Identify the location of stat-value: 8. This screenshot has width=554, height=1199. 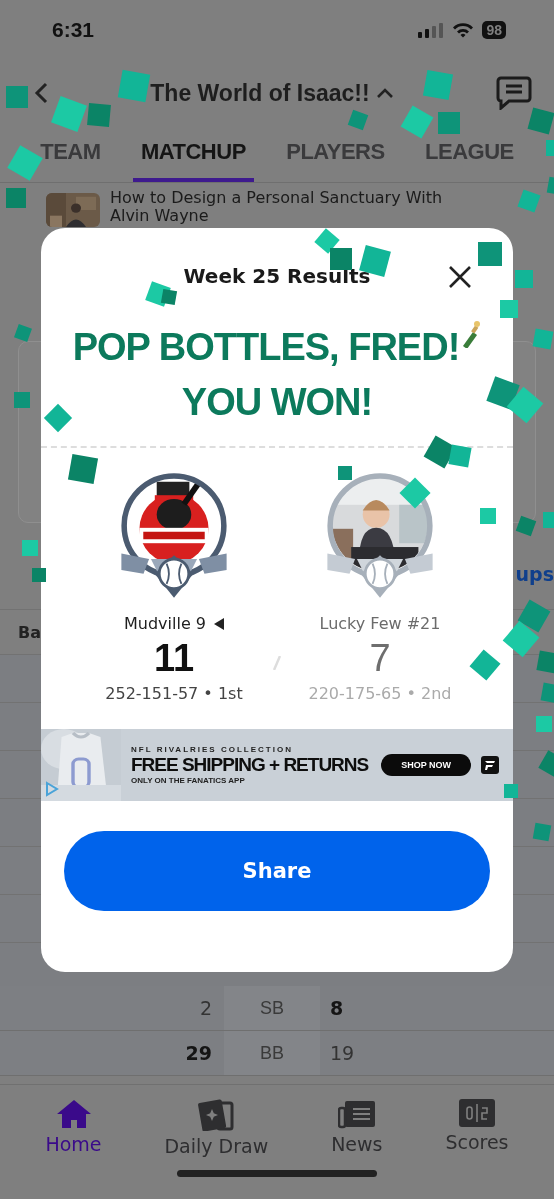
(337, 1008).